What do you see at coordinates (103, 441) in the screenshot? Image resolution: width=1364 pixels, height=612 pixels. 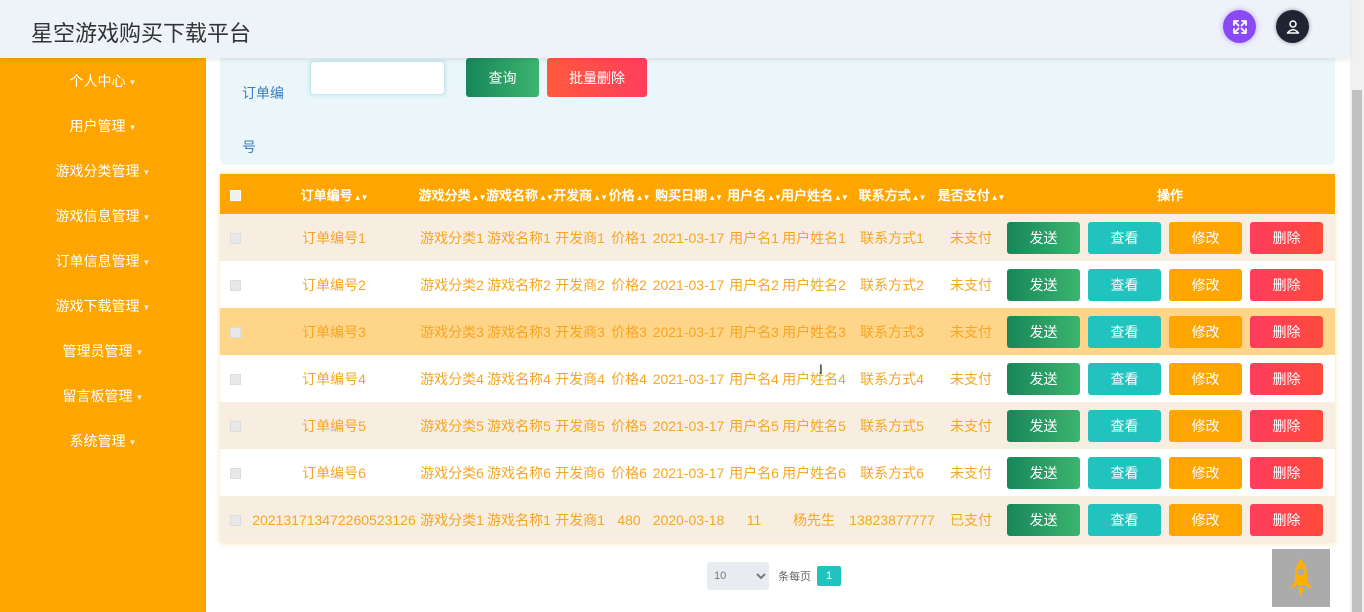 I see `sidebar-item-system-management: 系统管理 ▼` at bounding box center [103, 441].